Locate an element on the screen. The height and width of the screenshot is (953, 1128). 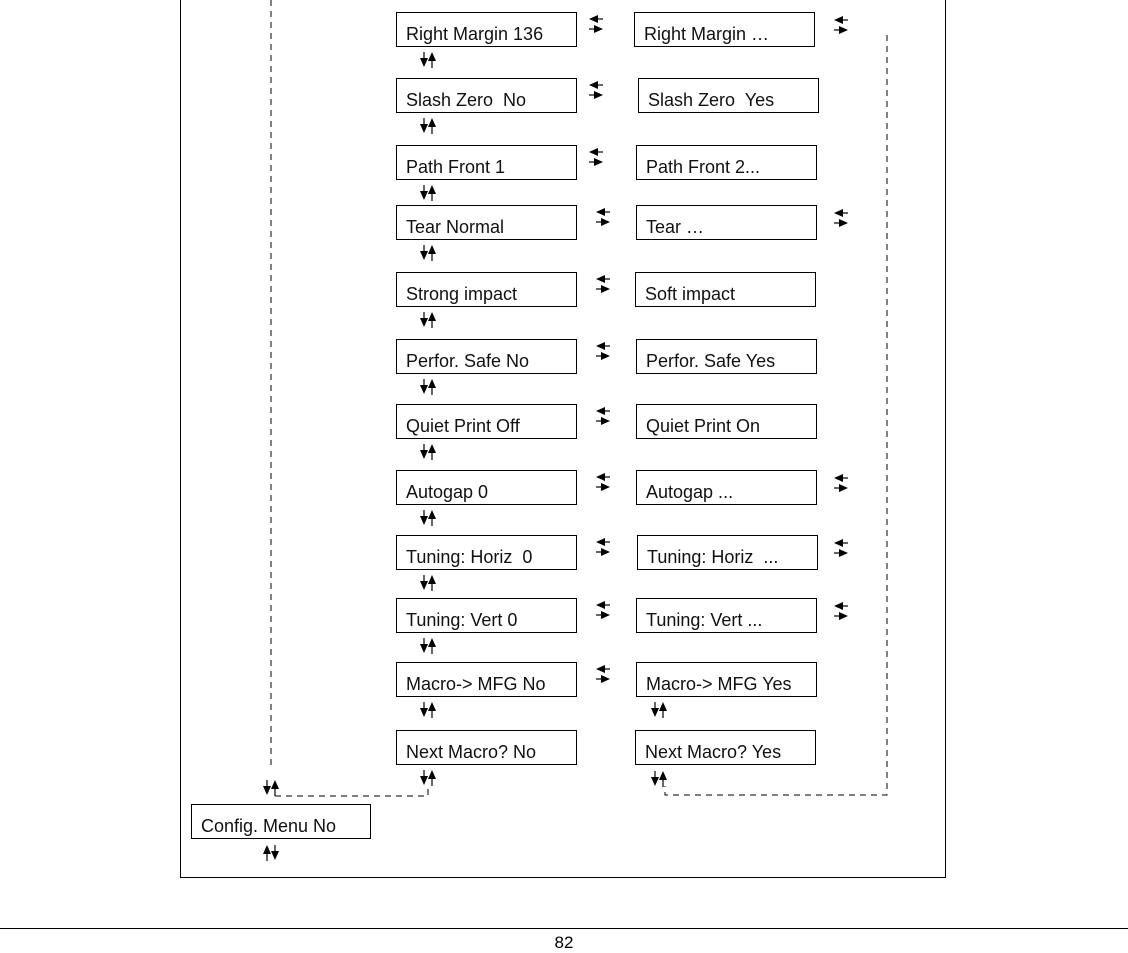
menu-box-left: Slash Zero No is located at coordinates (486, 95).